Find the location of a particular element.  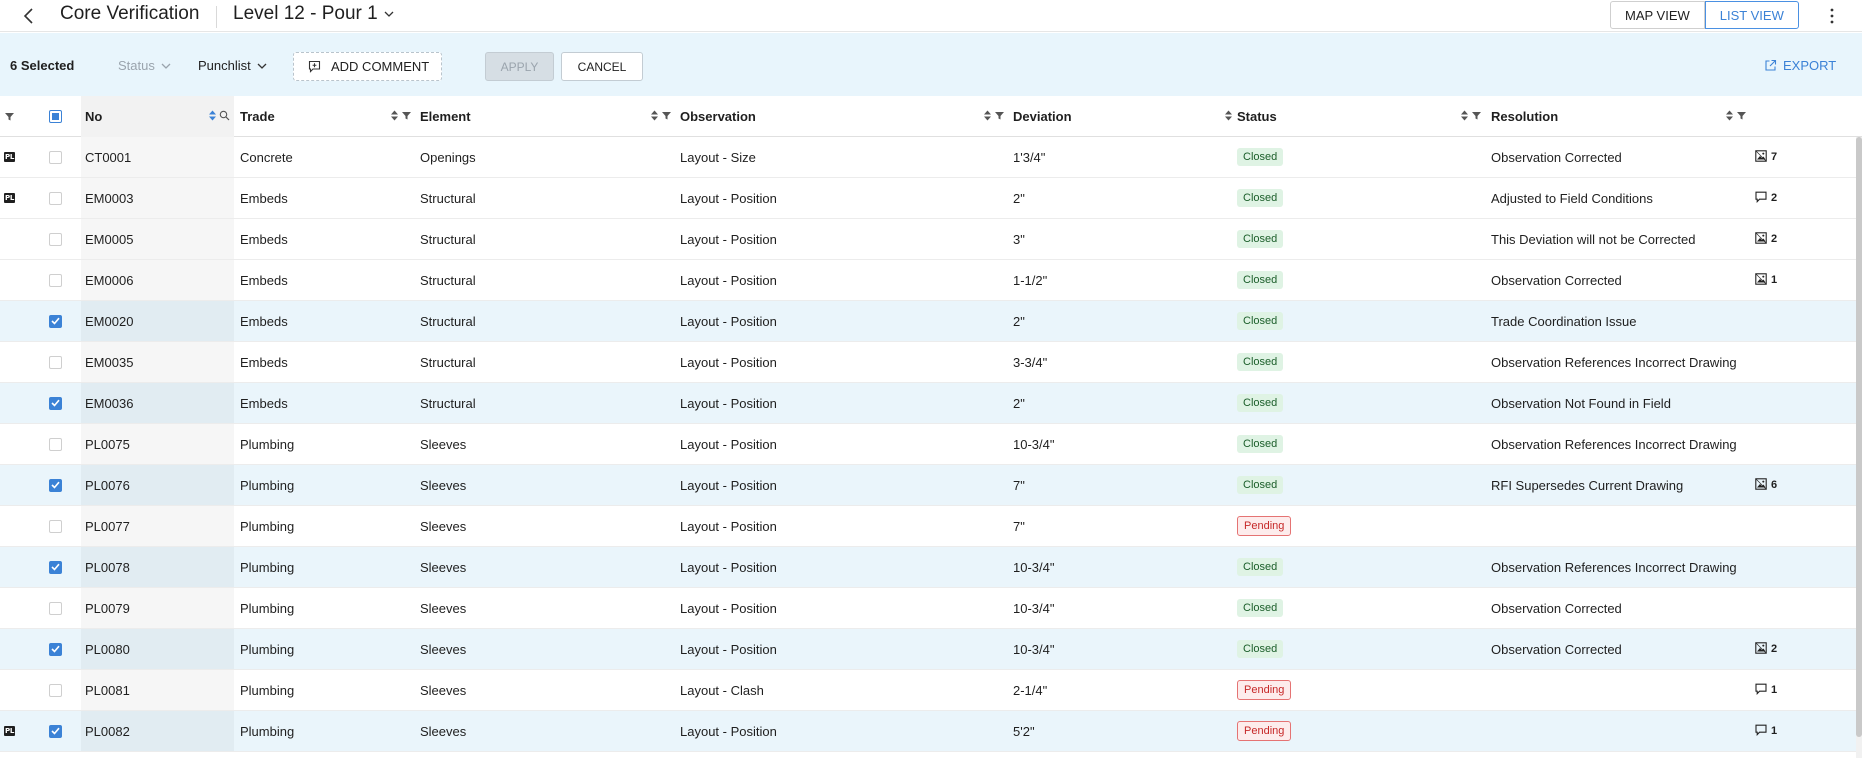

column-header-element: Element is located at coordinates (546, 116).